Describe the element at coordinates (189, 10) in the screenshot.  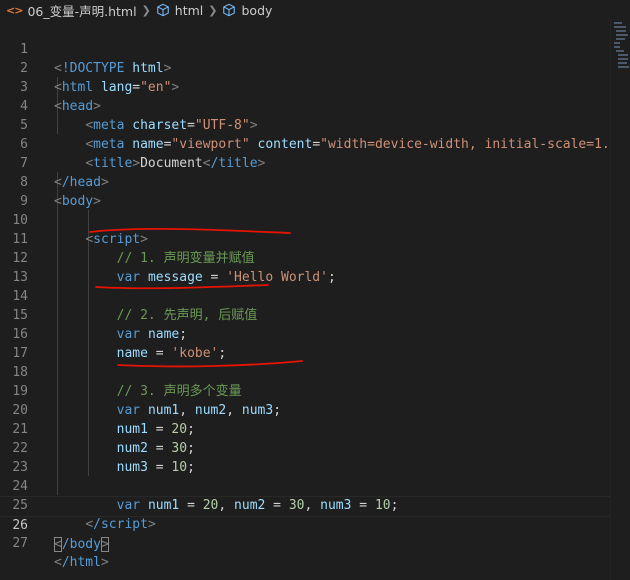
I see `breadcrumb-html: html` at that location.